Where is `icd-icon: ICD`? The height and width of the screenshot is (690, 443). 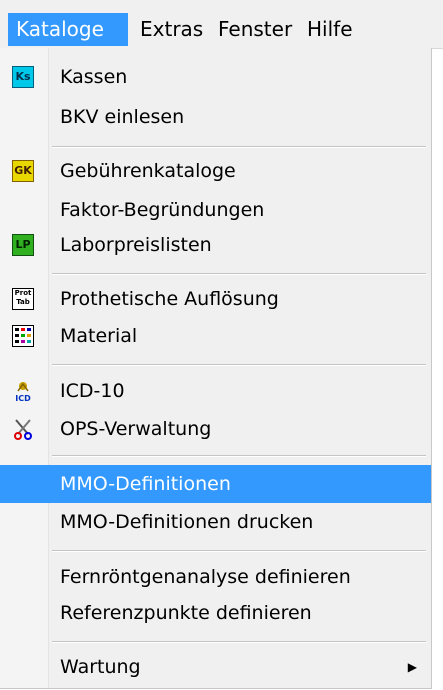
icd-icon: ICD is located at coordinates (23, 391).